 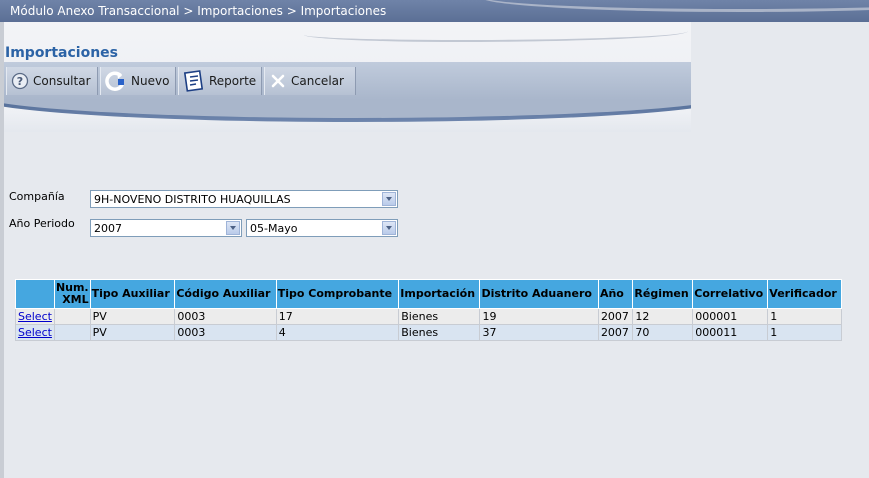 I want to click on table-cell: 12, so click(x=663, y=316).